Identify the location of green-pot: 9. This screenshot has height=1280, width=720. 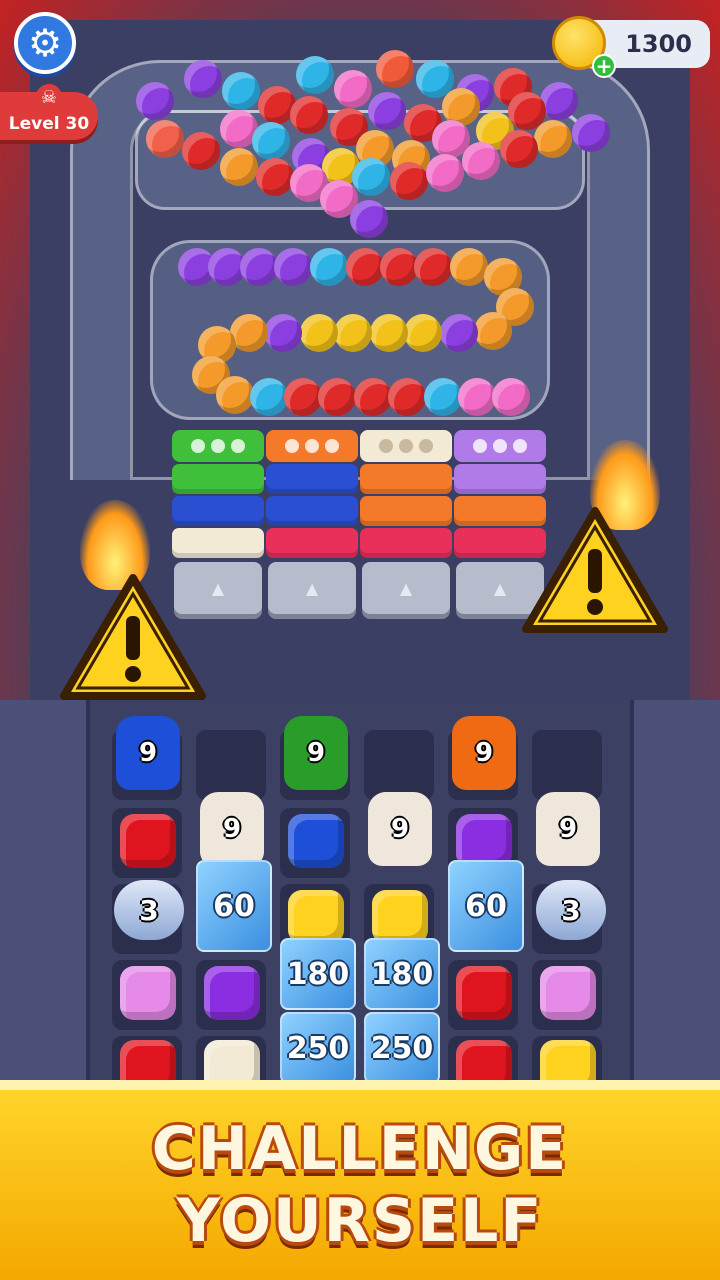
(316, 753).